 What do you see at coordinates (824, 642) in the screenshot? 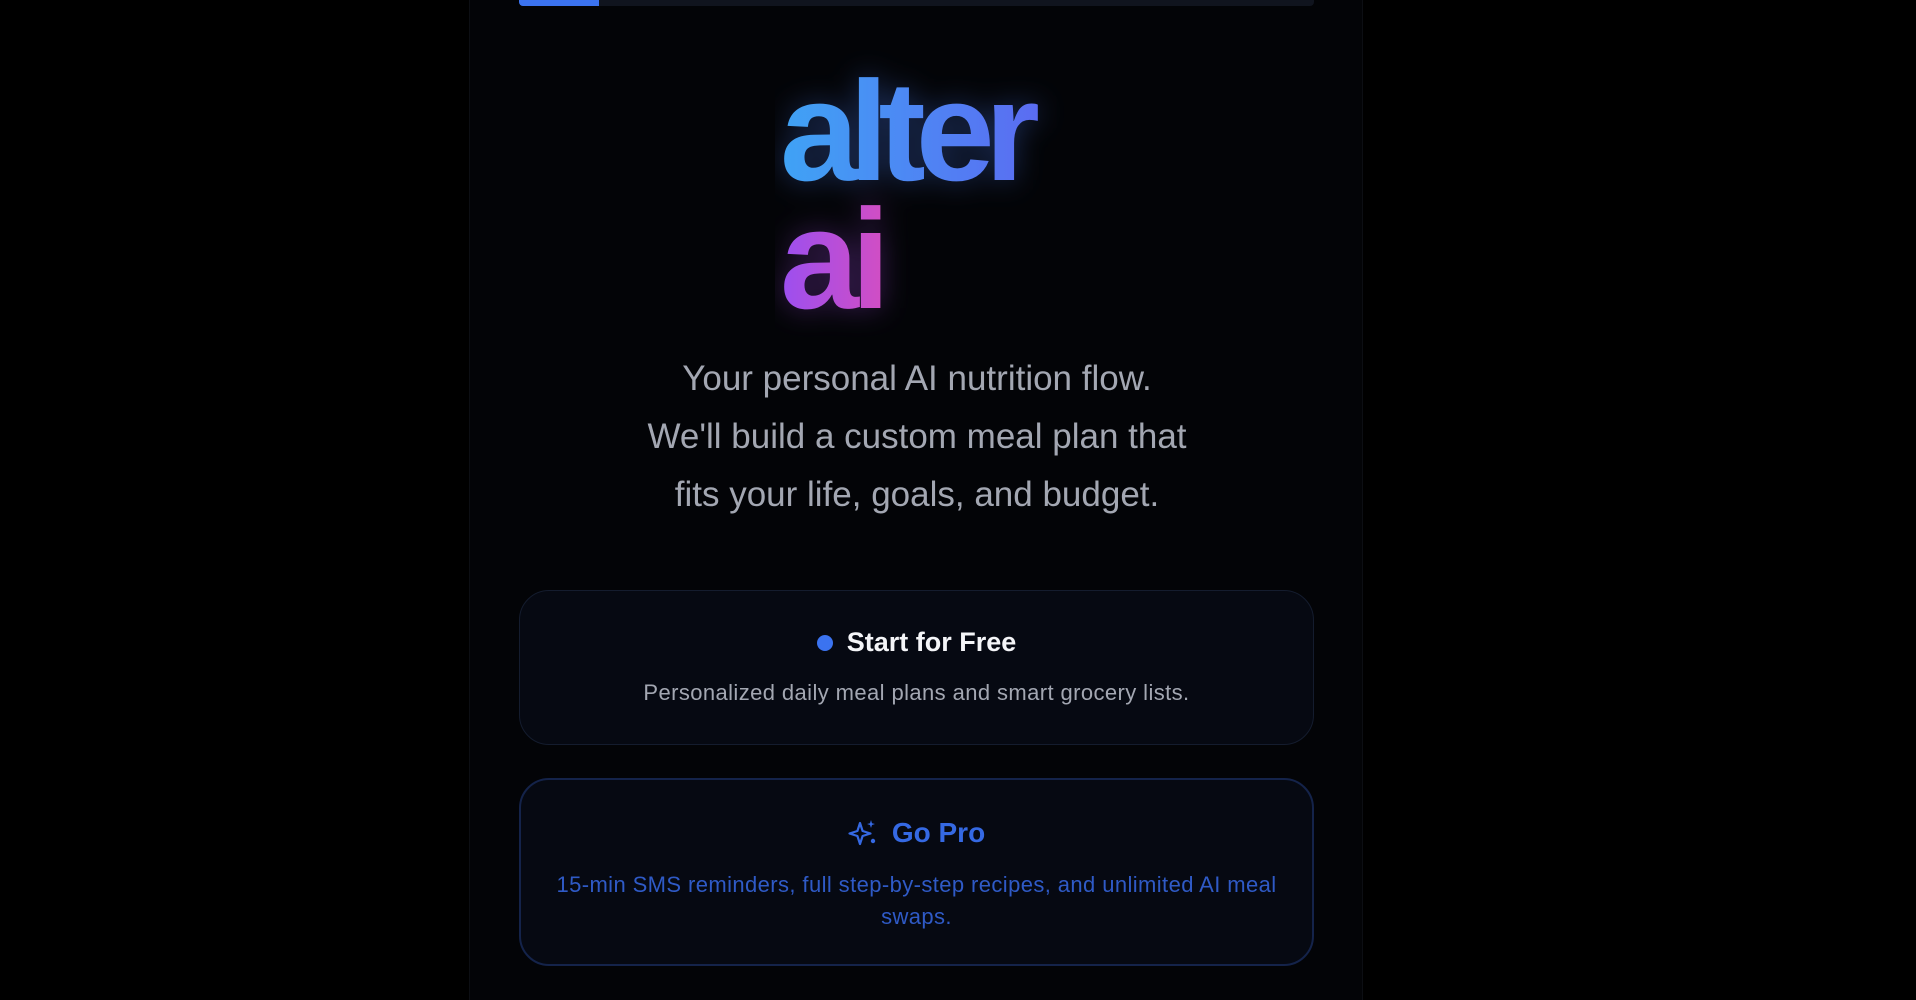
I see `dot-icon` at bounding box center [824, 642].